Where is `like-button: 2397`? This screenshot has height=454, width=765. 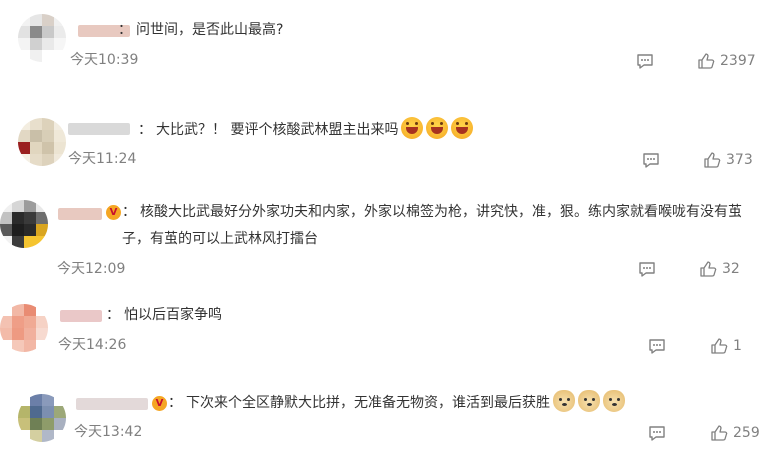 like-button: 2397 is located at coordinates (726, 61).